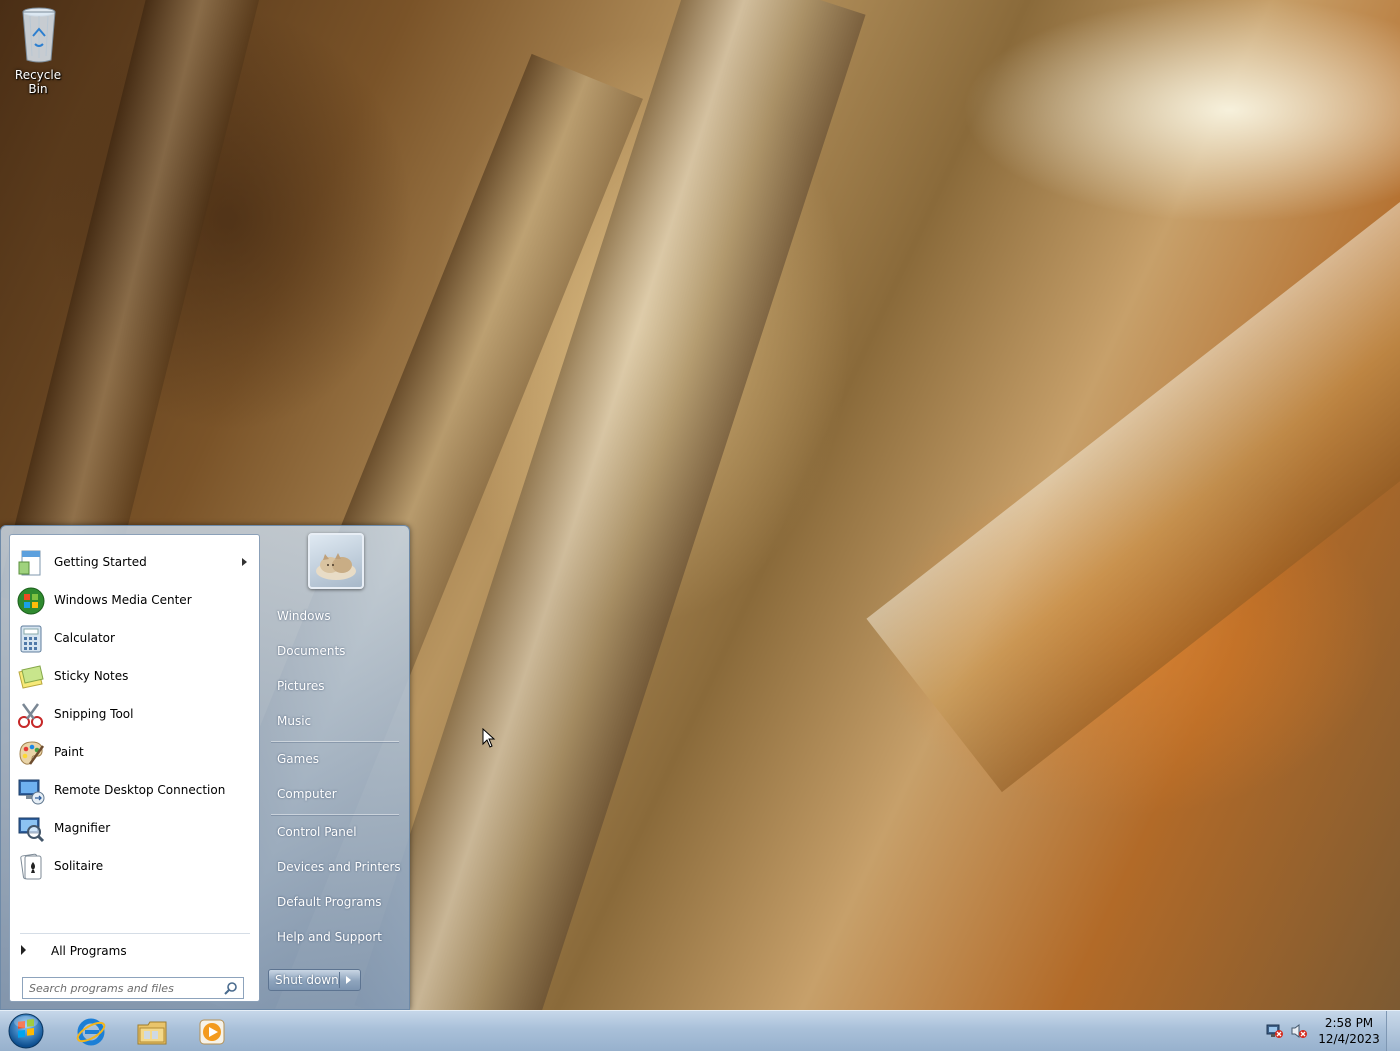 The height and width of the screenshot is (1051, 1400). I want to click on program-label: Solitaire, so click(79, 866).